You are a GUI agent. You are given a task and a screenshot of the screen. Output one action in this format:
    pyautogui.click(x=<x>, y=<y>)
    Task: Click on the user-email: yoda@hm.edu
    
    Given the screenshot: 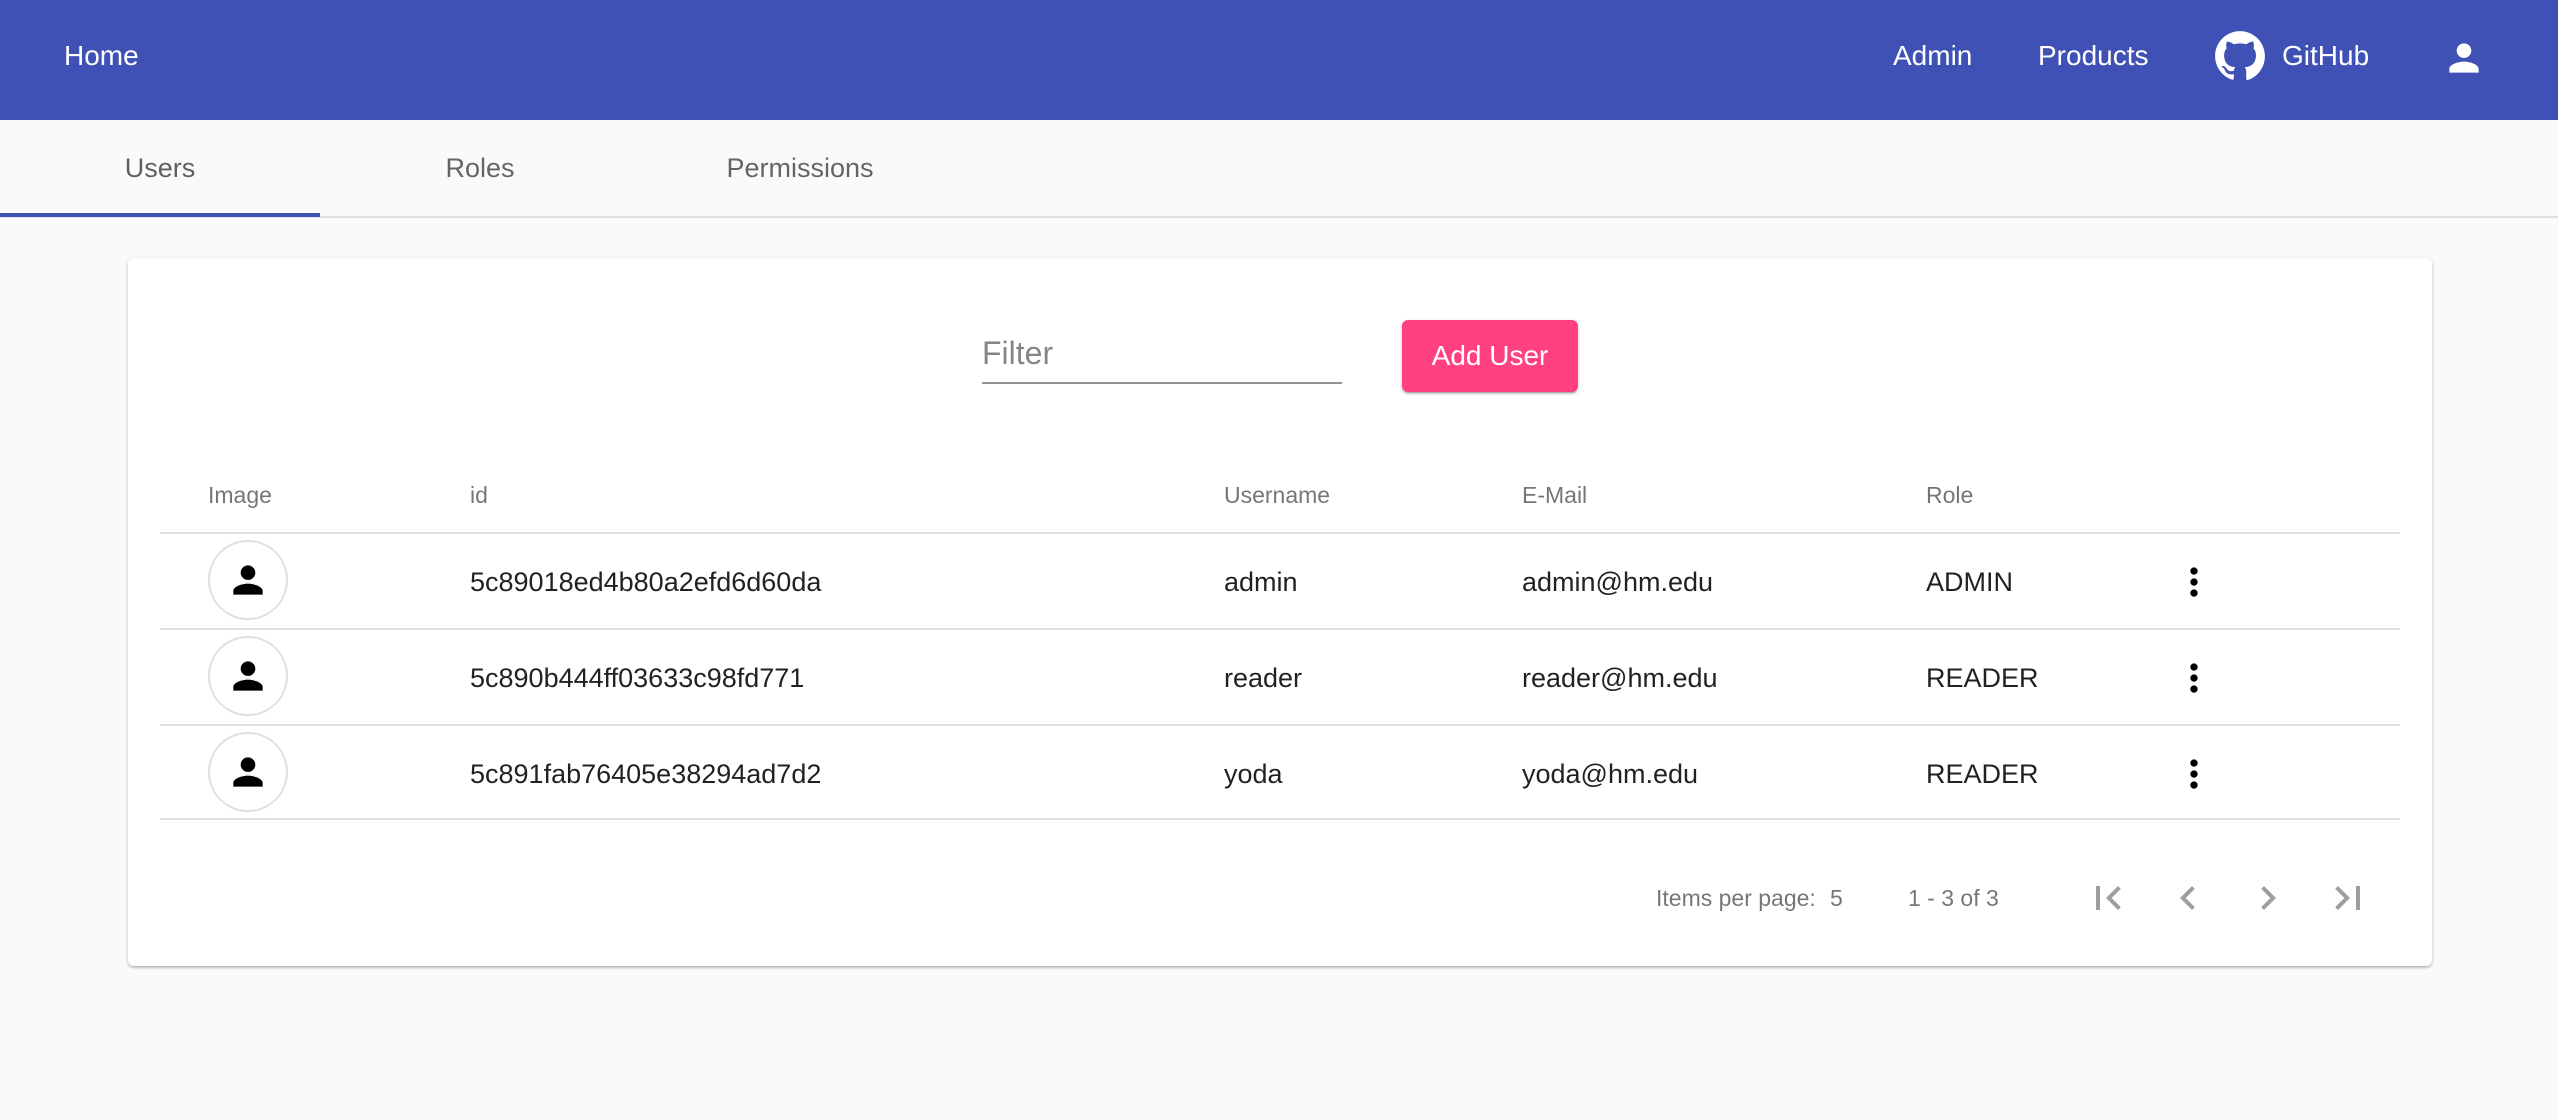 What is the action you would take?
    pyautogui.click(x=1610, y=774)
    